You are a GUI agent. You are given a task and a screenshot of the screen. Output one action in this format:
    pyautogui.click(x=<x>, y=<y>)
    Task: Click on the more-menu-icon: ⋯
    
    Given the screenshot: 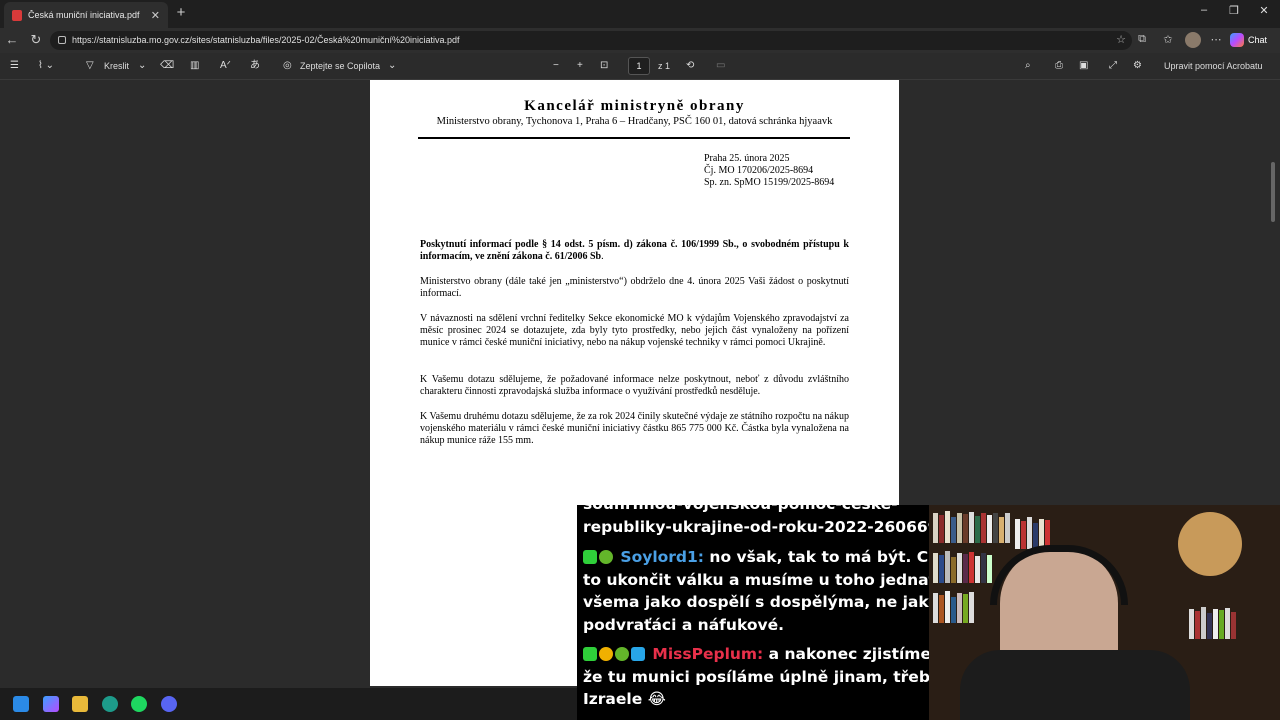 What is the action you would take?
    pyautogui.click(x=1216, y=39)
    